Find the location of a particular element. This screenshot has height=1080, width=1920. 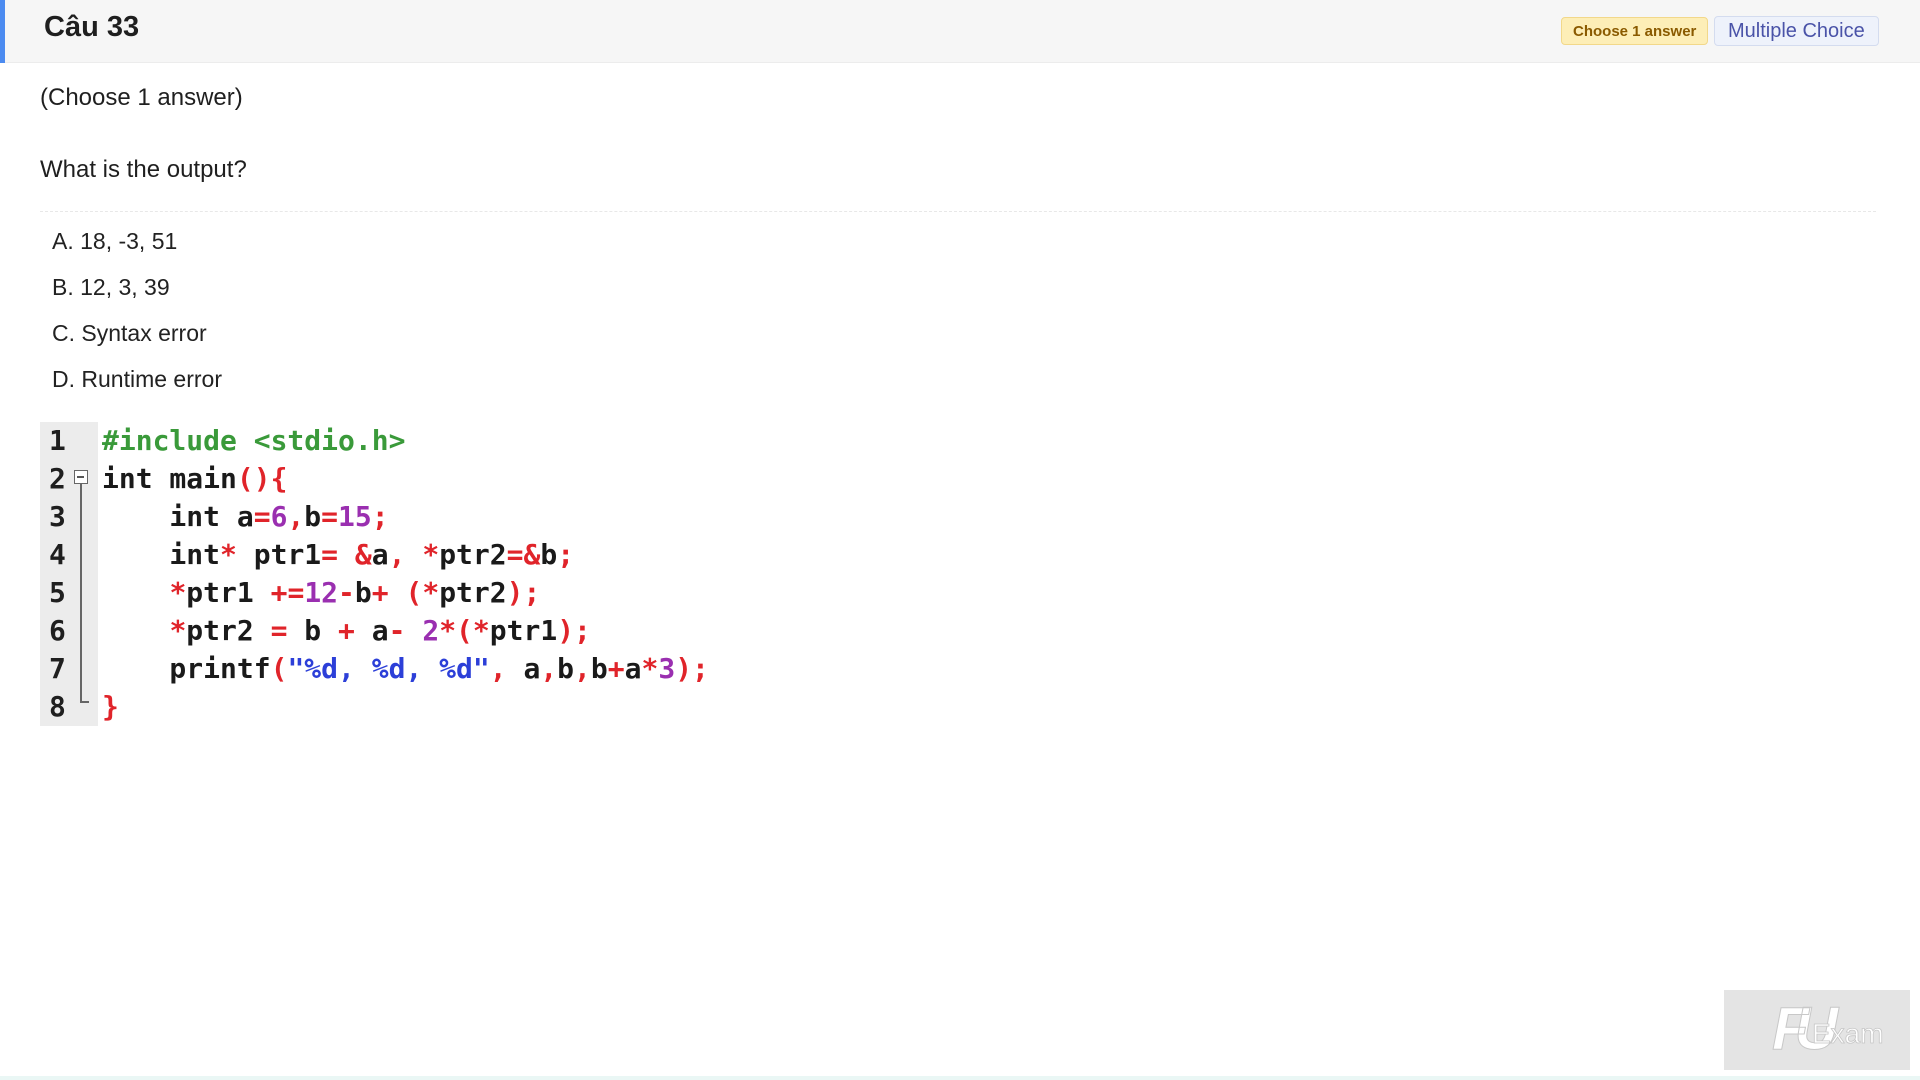

code-line-text: #include <stdio.h> is located at coordinates (253, 441).